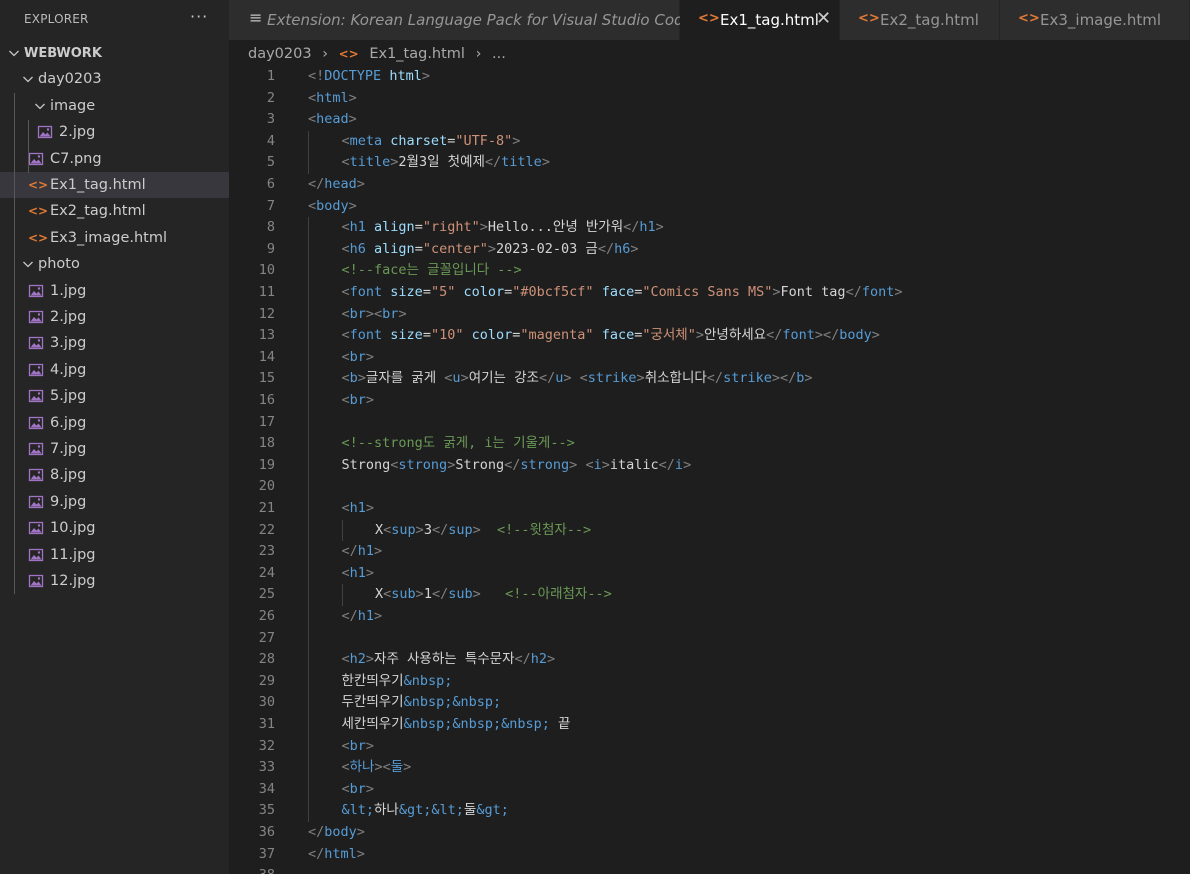 Image resolution: width=1190 pixels, height=874 pixels. I want to click on more-actions-icon: ···, so click(199, 16).